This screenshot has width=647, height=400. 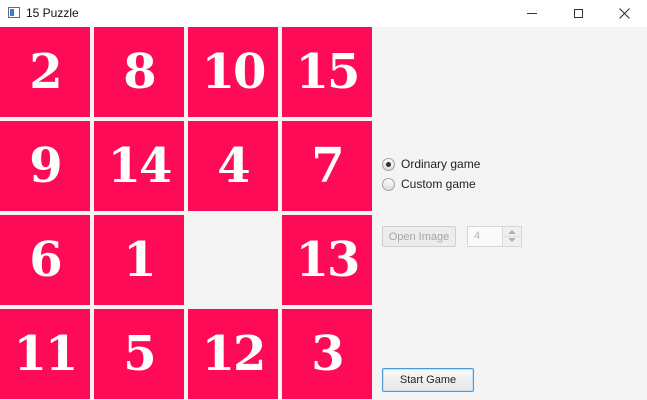 What do you see at coordinates (45, 260) in the screenshot?
I see `puzzle-tile: 6` at bounding box center [45, 260].